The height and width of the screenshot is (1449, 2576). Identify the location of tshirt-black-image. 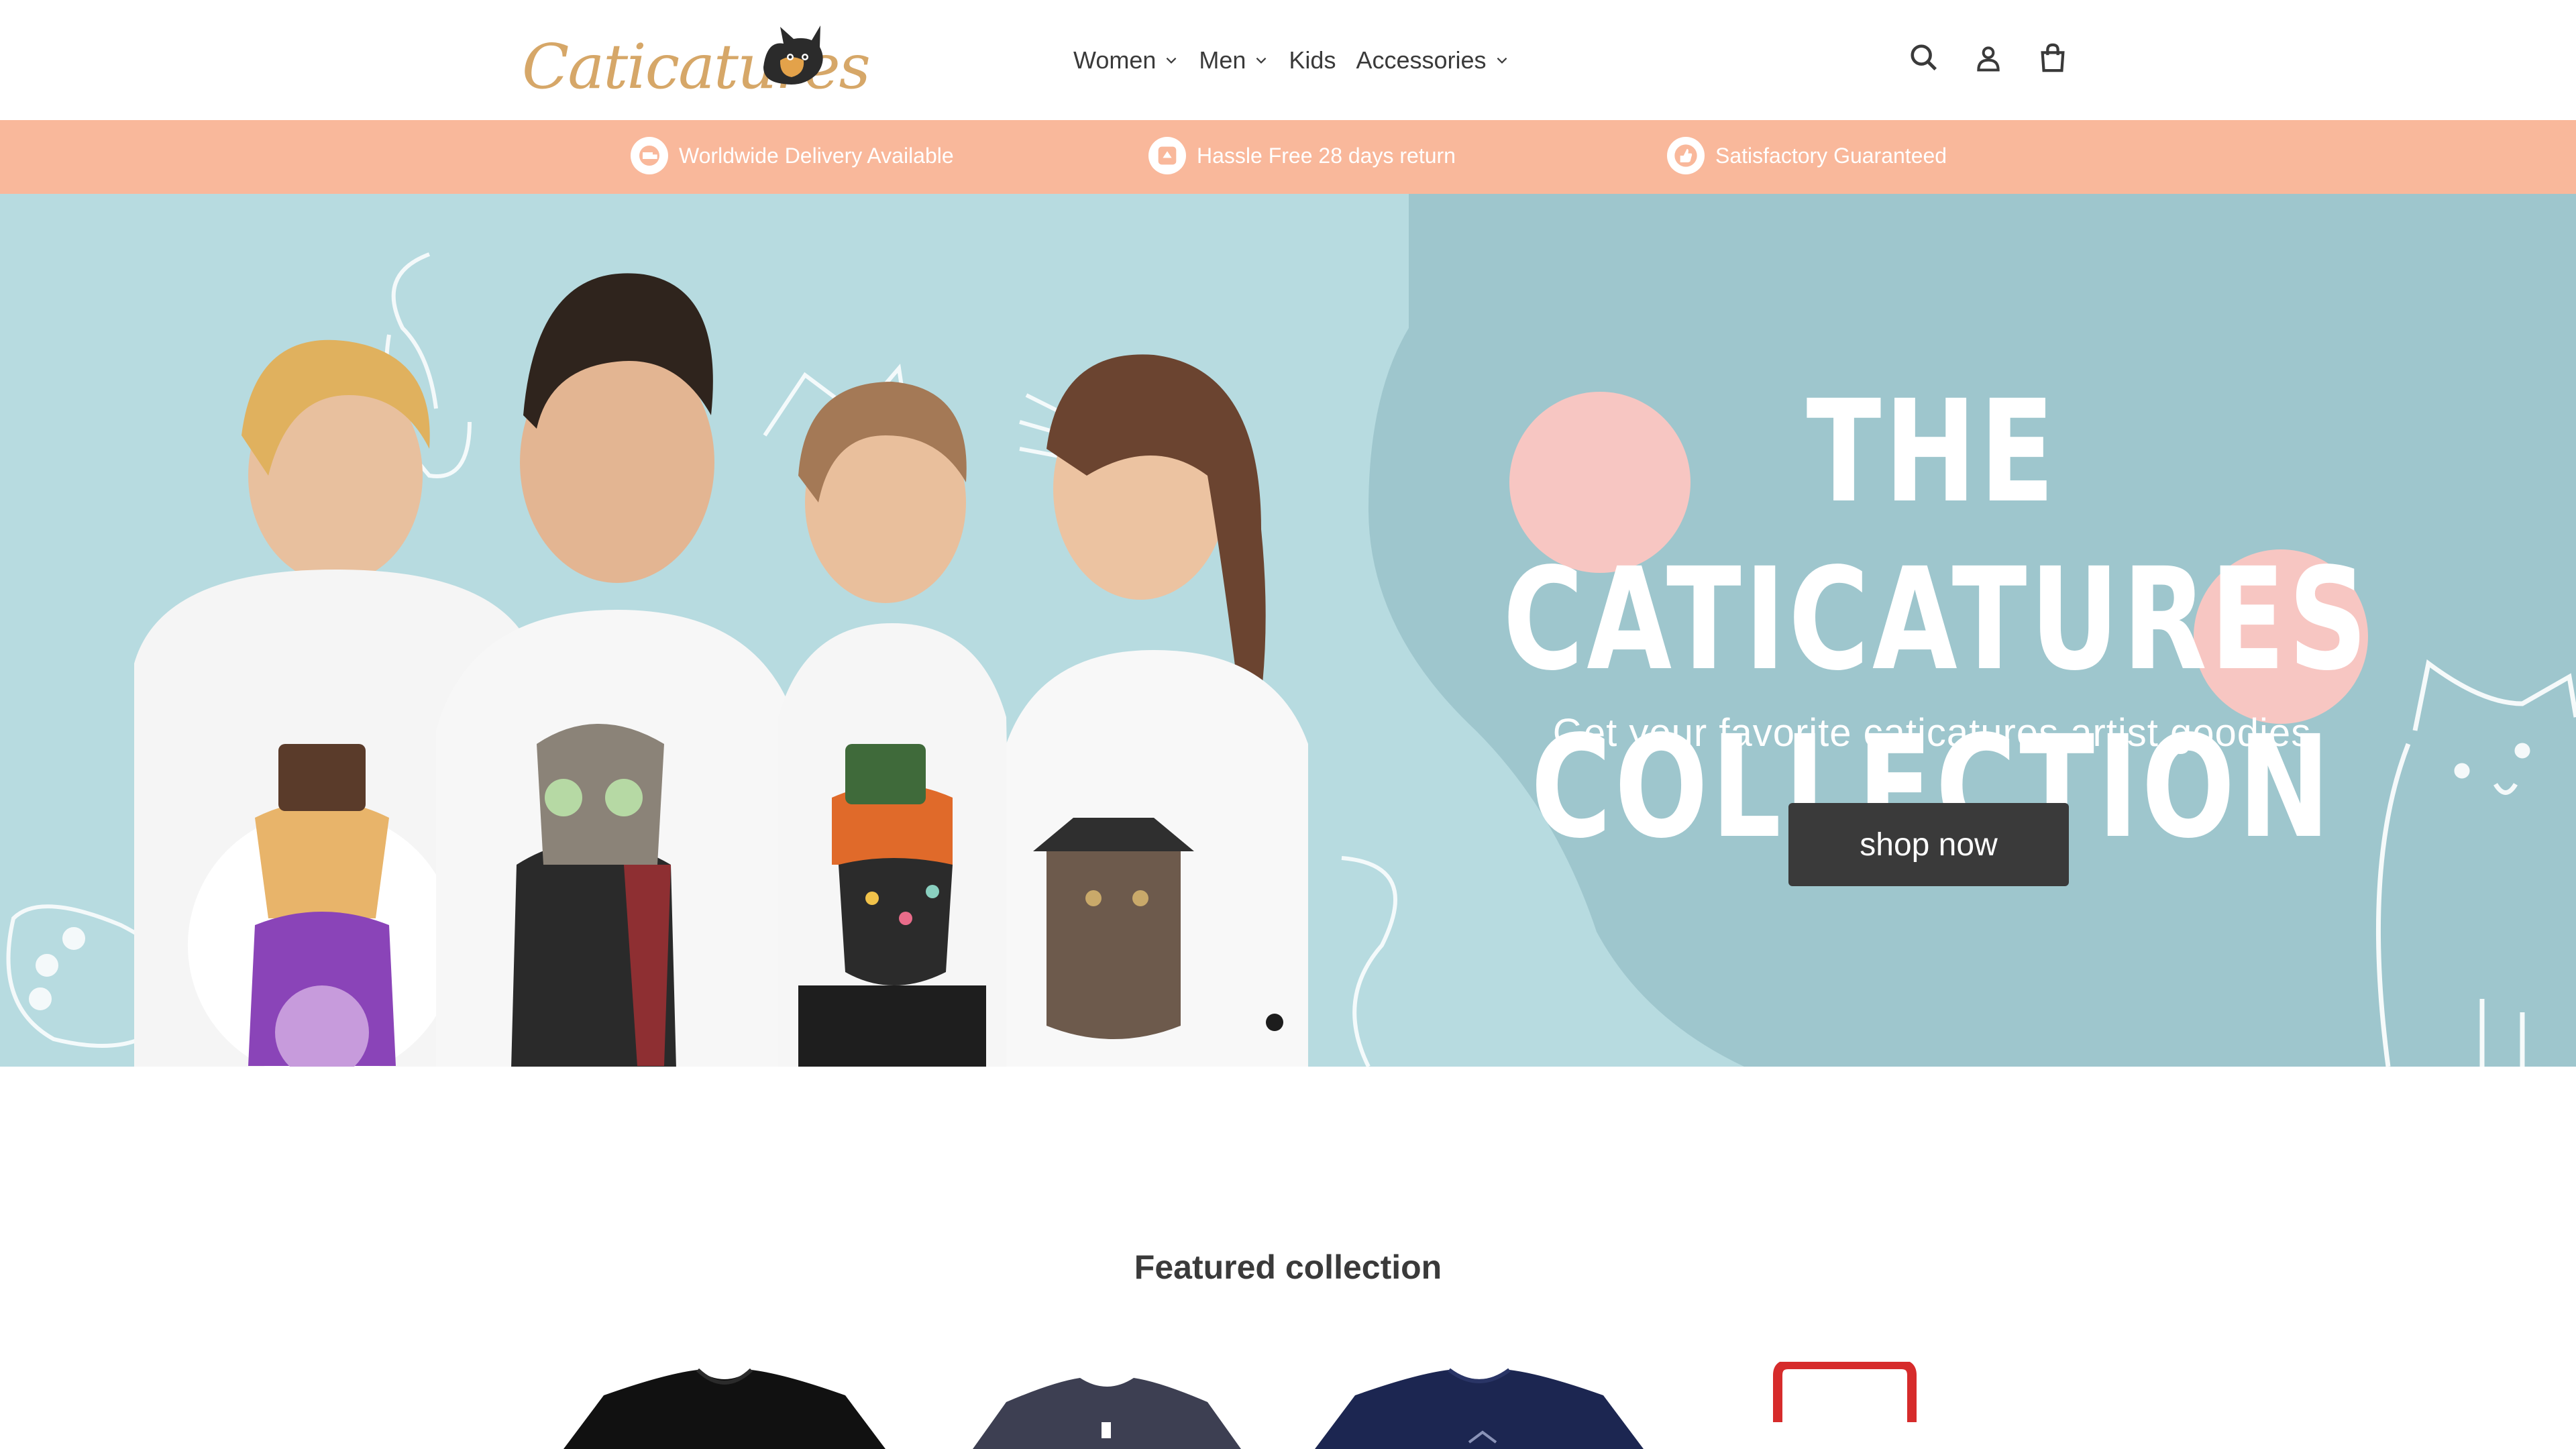
(724, 1408).